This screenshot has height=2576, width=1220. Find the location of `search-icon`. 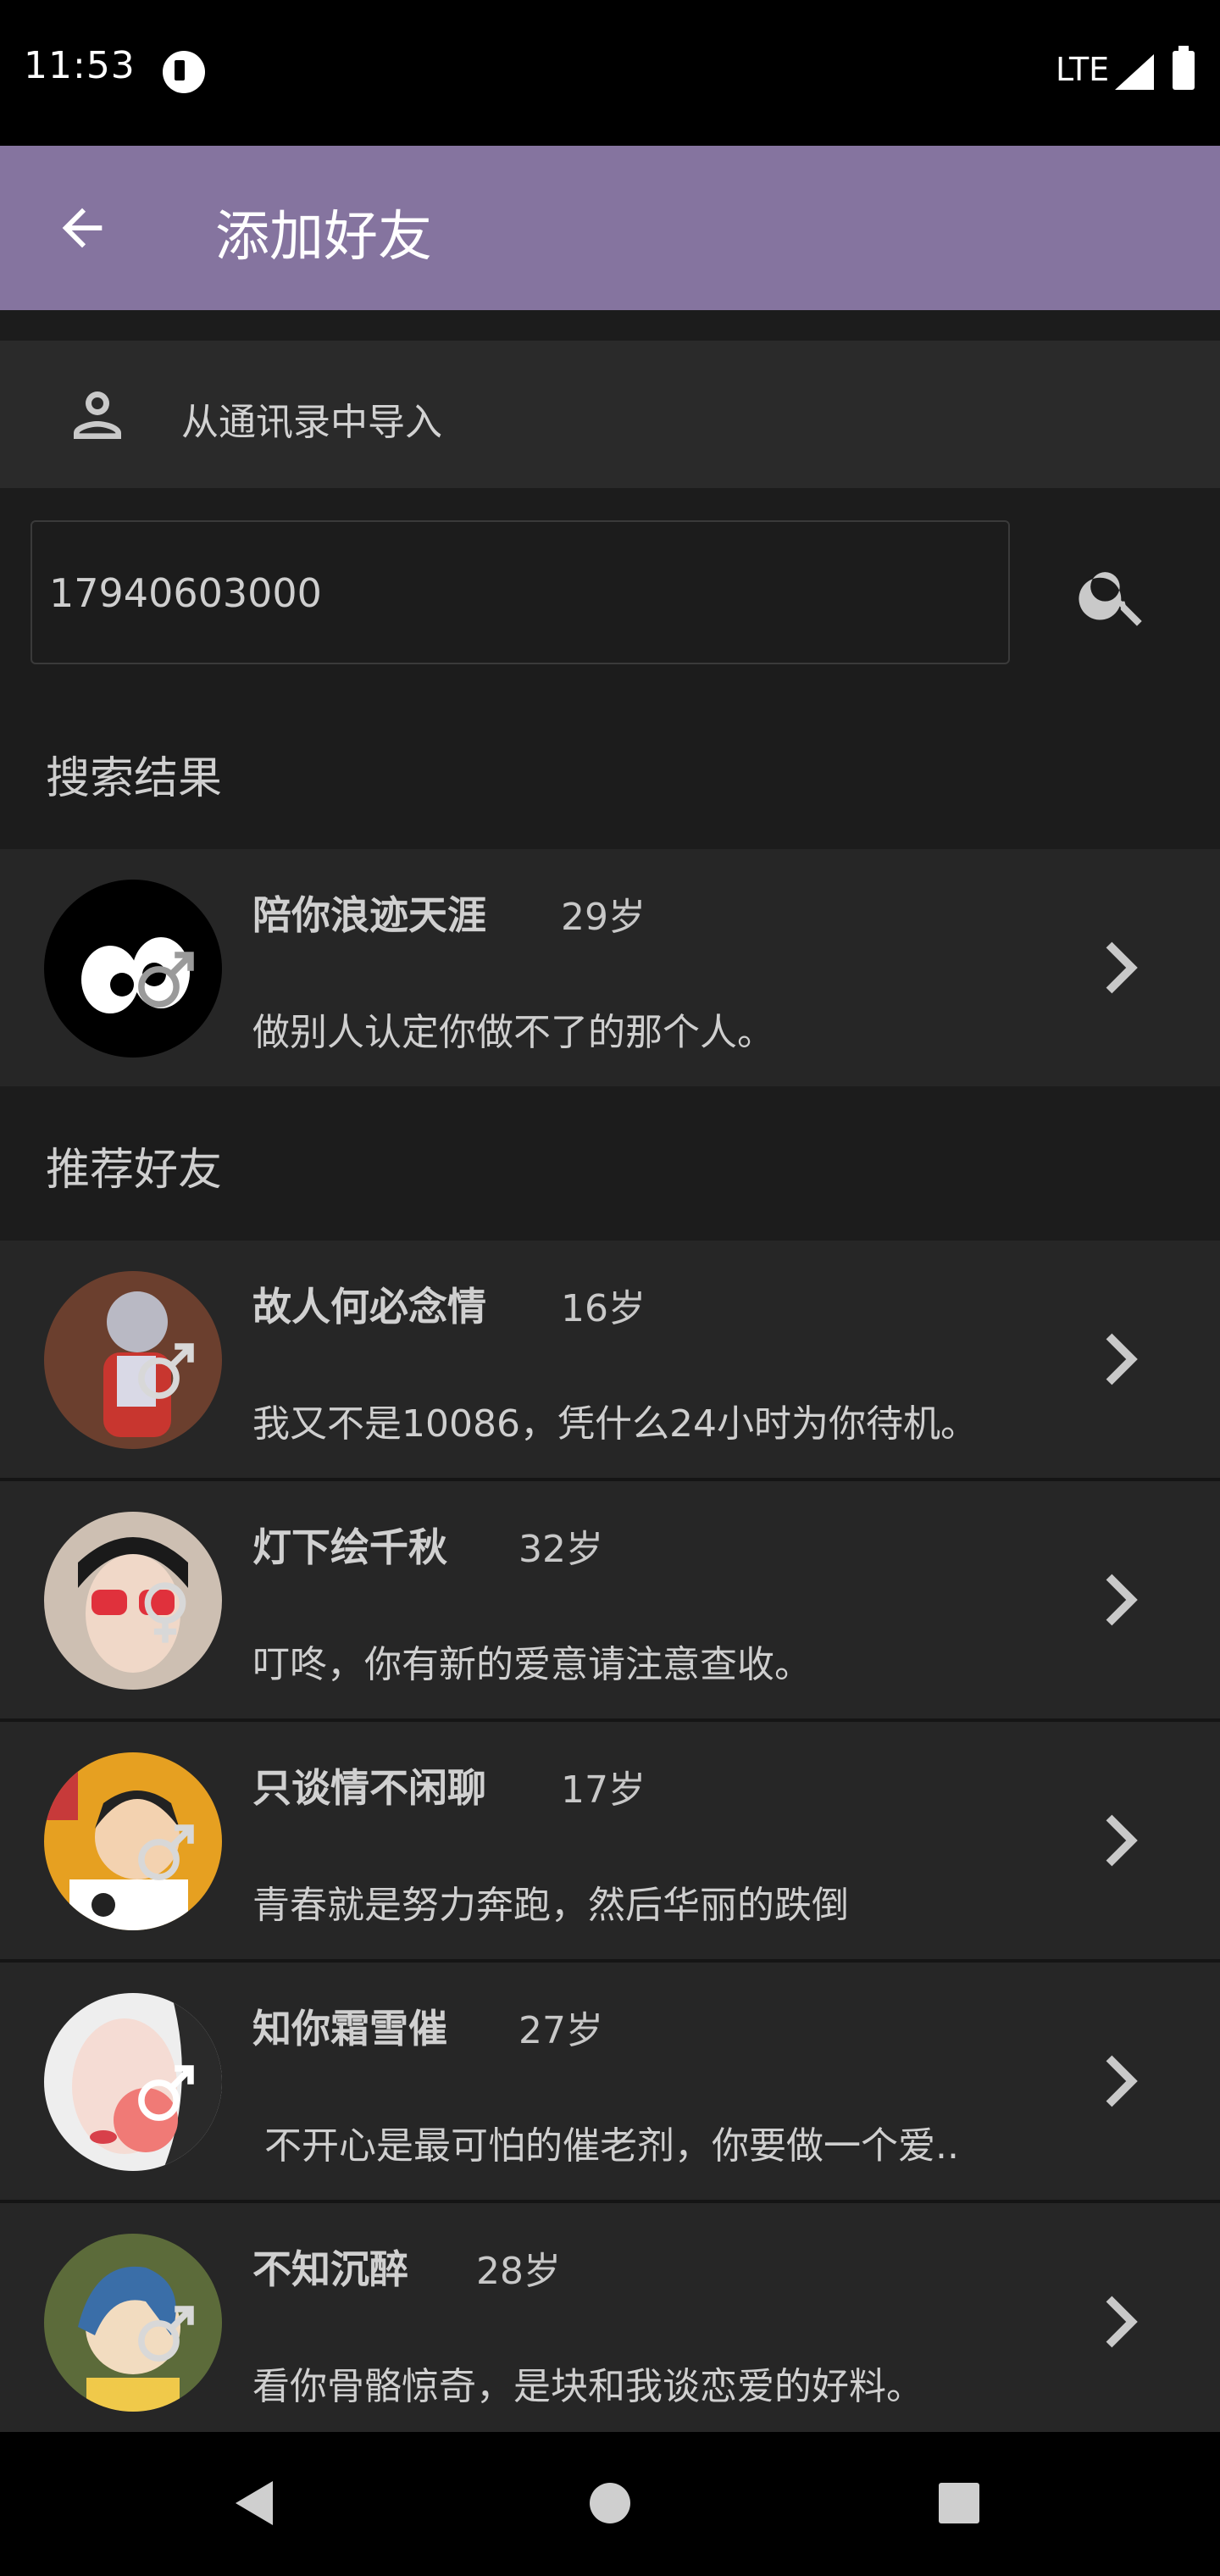

search-icon is located at coordinates (1113, 595).